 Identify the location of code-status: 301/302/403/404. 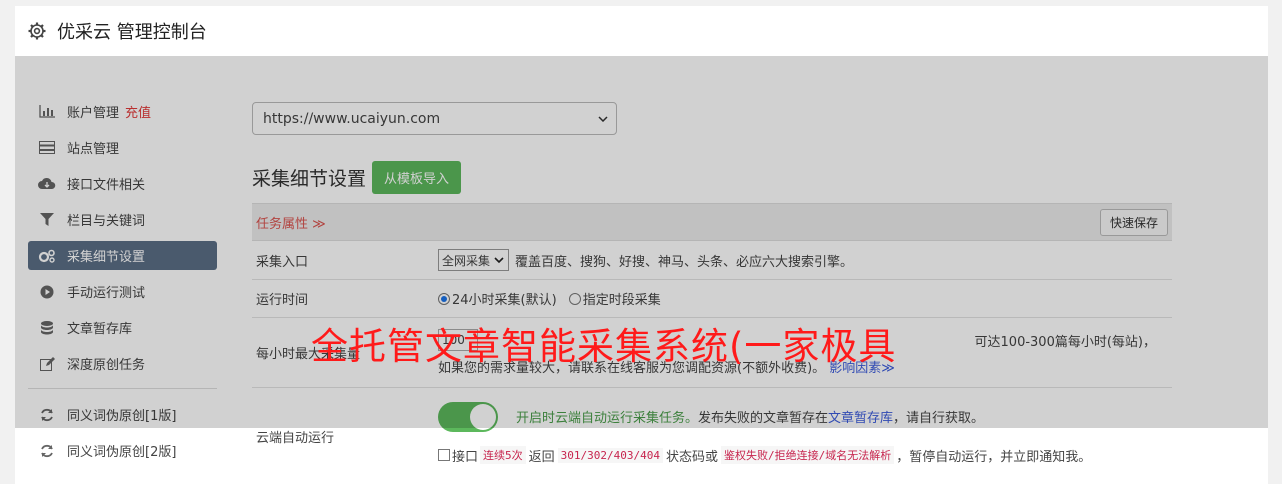
(610, 455).